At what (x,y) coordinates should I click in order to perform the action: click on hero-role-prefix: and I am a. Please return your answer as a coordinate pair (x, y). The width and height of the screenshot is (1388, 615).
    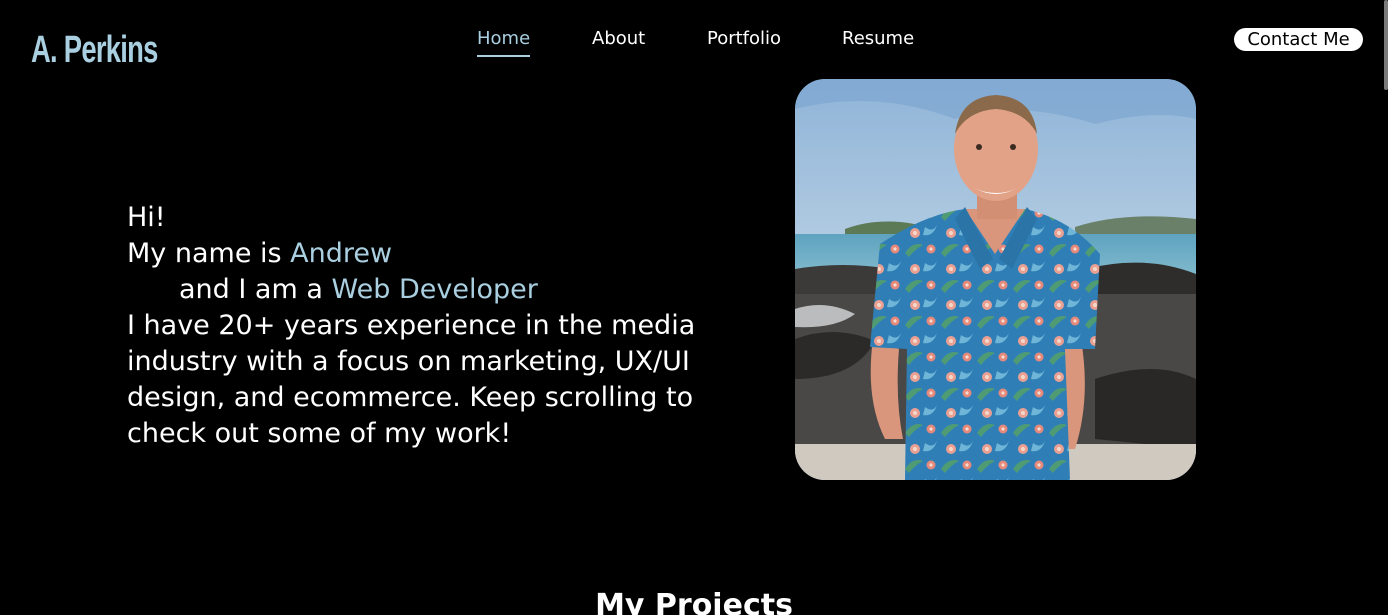
    Looking at the image, I should click on (251, 289).